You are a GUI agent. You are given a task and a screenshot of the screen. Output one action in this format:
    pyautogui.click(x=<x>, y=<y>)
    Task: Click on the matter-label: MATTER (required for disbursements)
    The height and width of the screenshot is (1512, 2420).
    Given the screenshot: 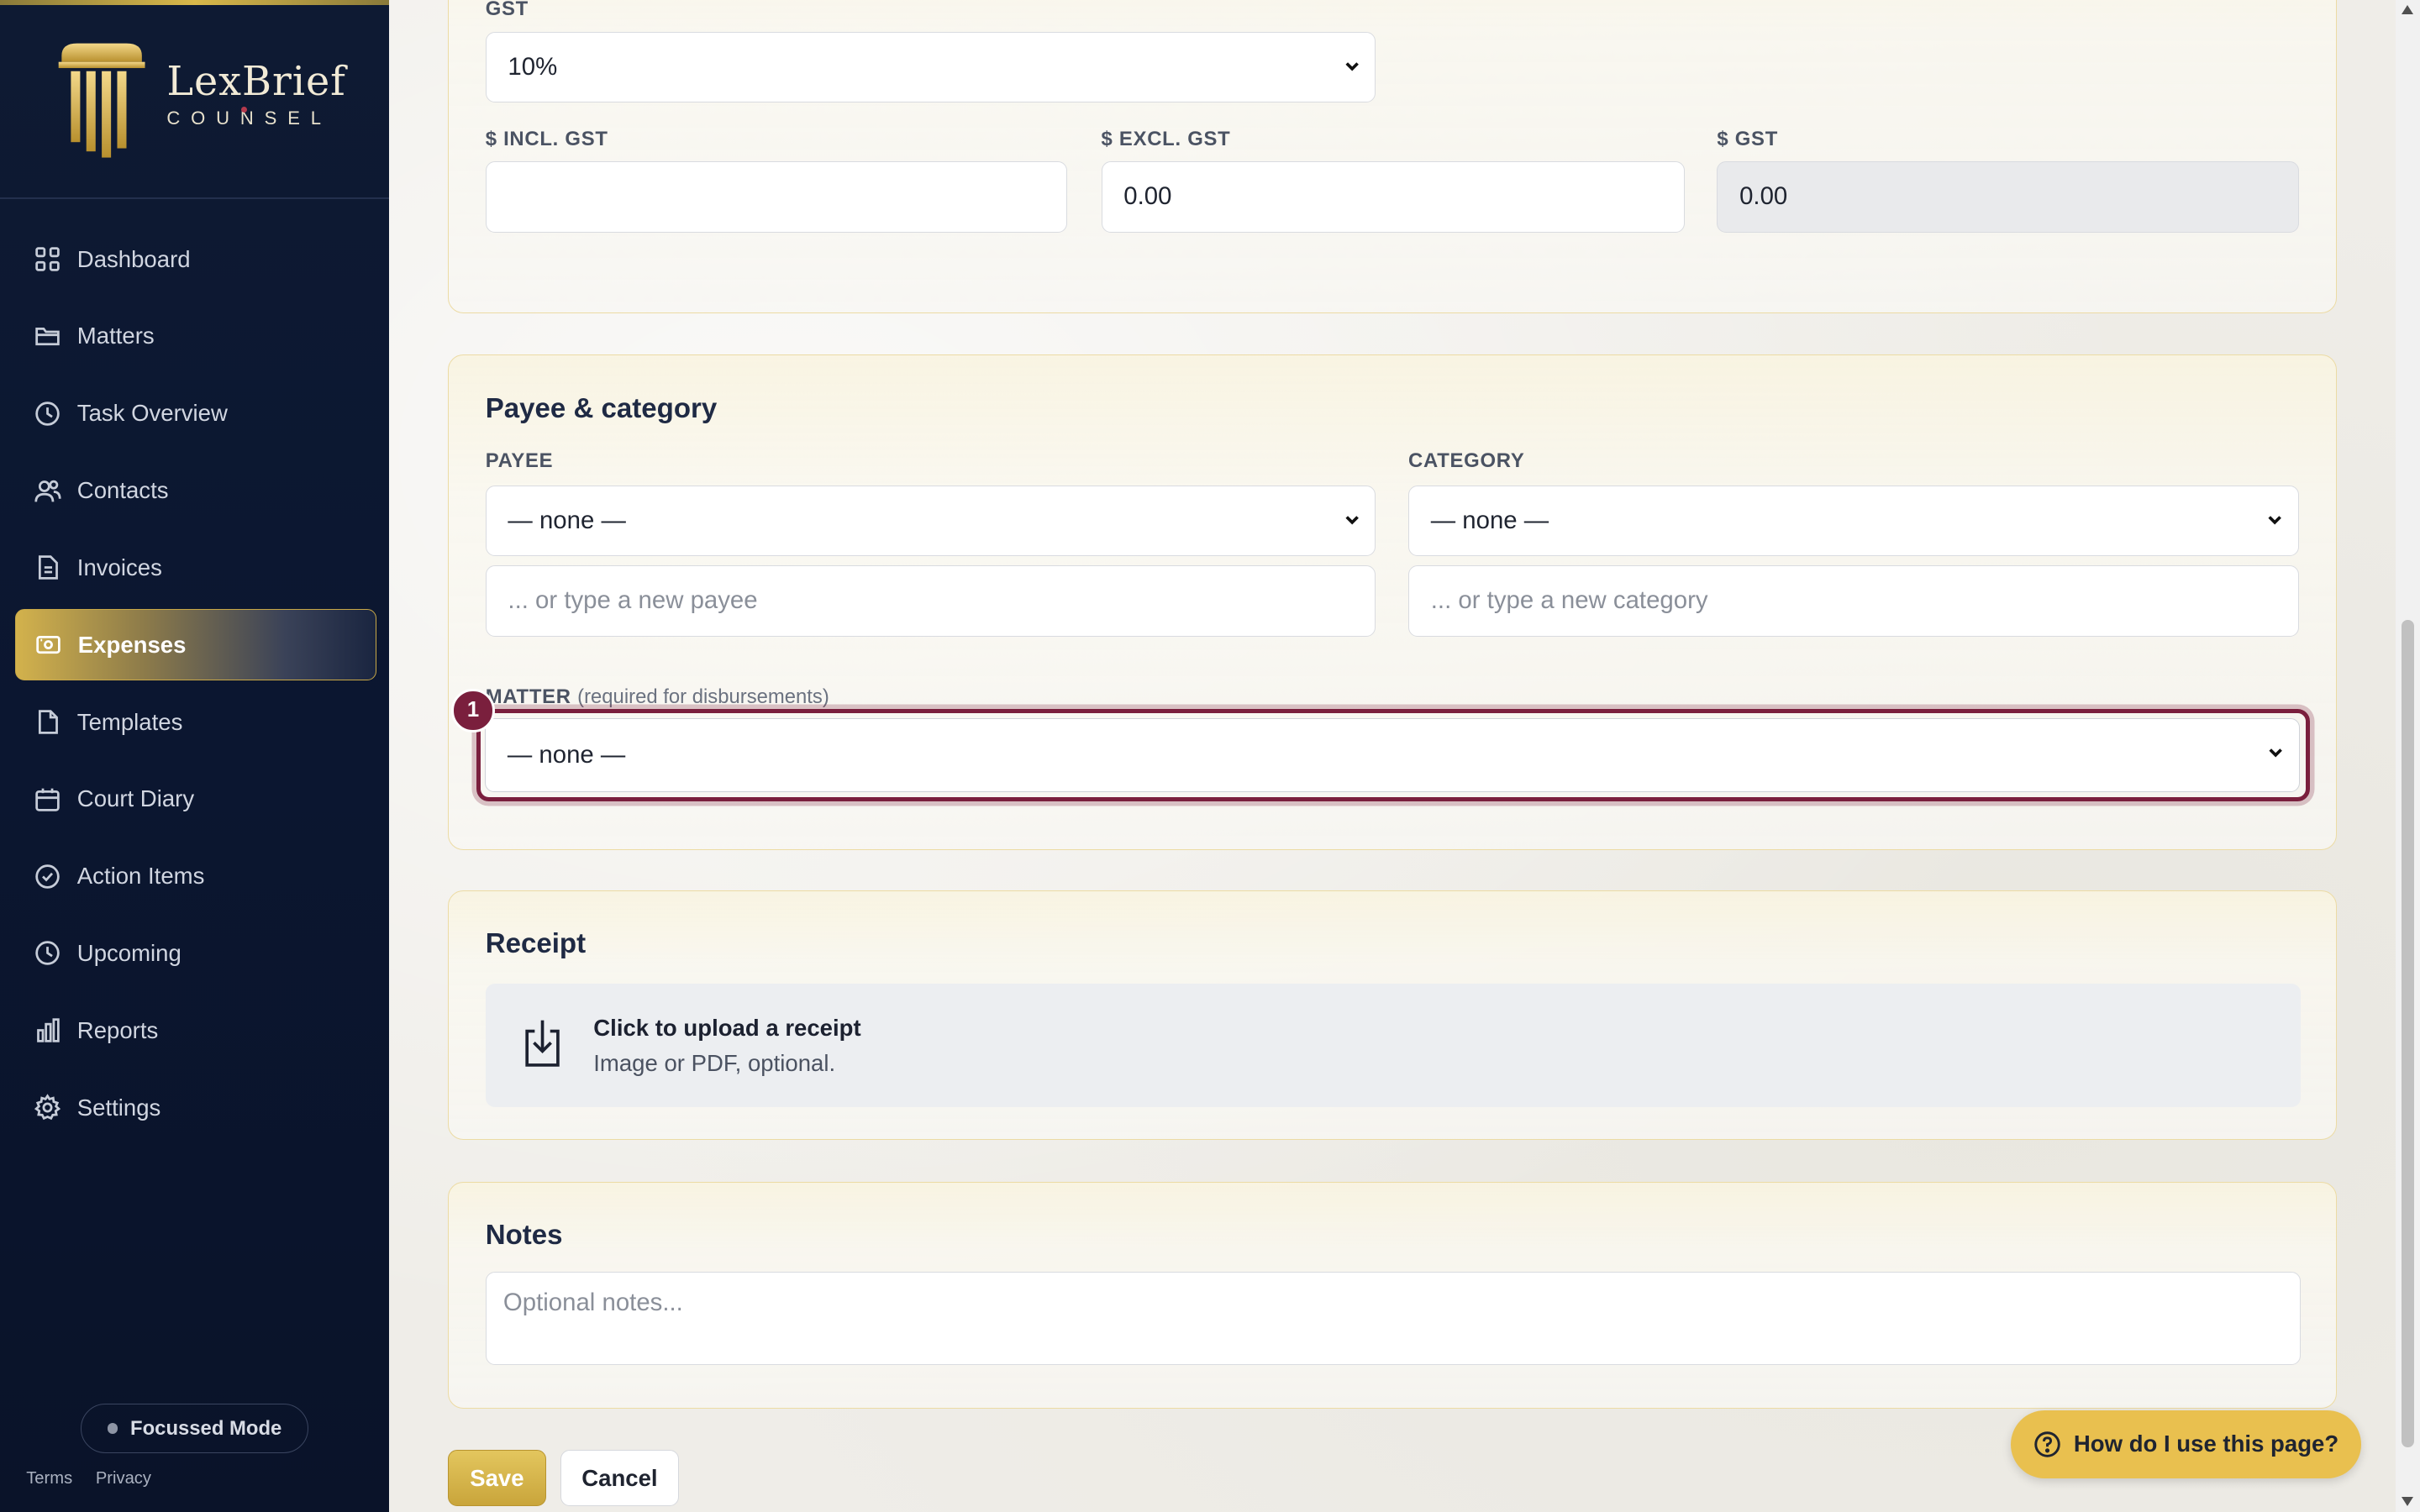 What is the action you would take?
    pyautogui.click(x=658, y=697)
    